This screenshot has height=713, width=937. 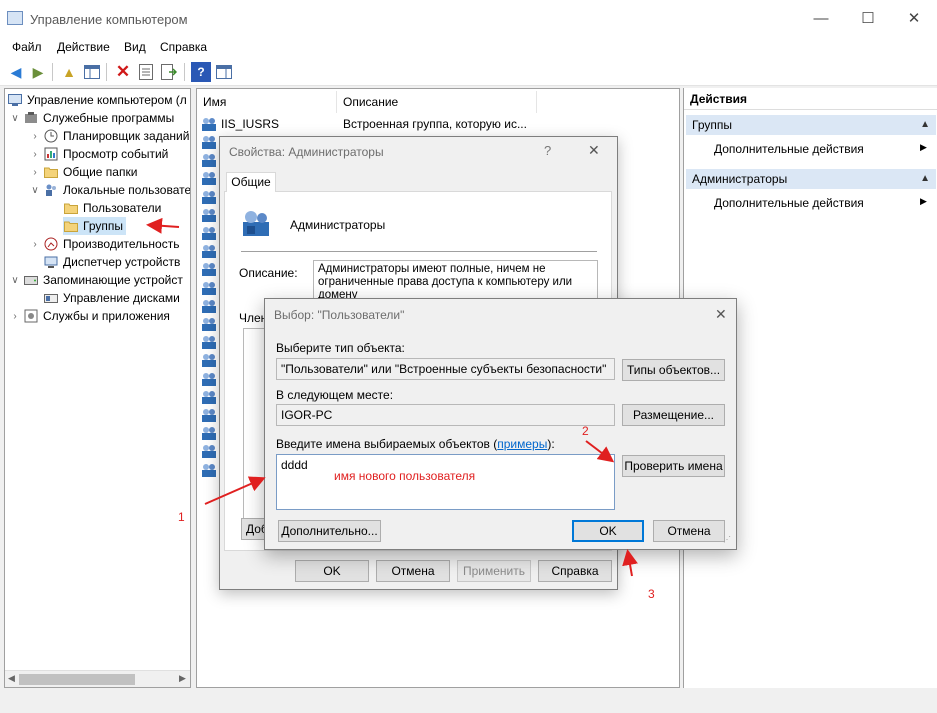 I want to click on tree-node-label: Группы, so click(x=103, y=226).